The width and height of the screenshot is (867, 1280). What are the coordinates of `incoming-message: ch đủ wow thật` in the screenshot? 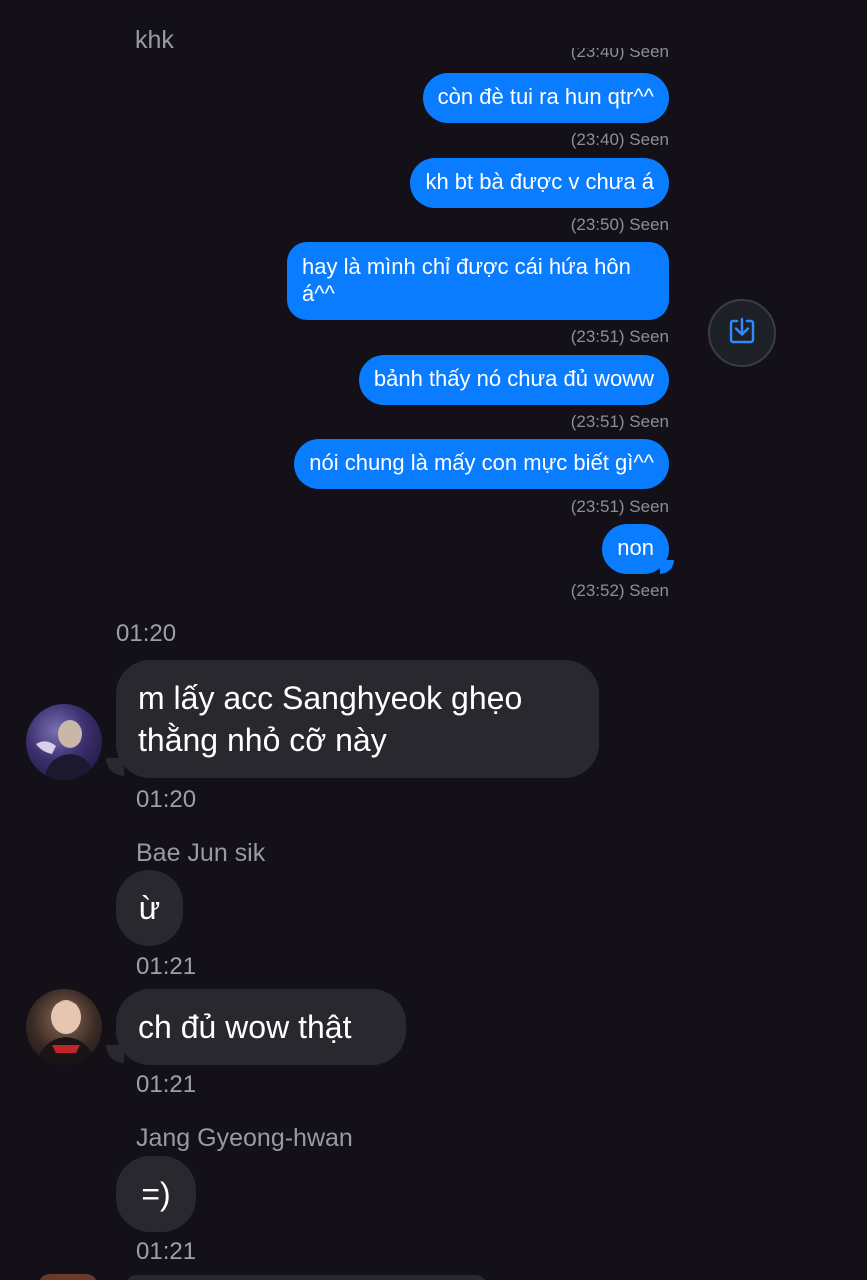 It's located at (261, 1027).